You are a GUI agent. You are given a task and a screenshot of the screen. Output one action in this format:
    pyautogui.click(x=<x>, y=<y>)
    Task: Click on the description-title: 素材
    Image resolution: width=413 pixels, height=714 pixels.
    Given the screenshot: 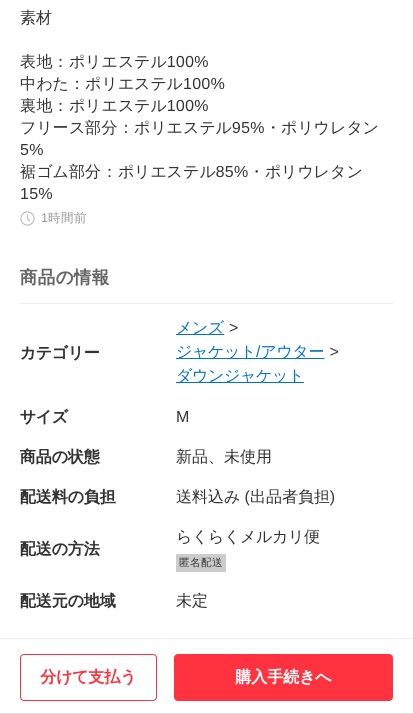 What is the action you would take?
    pyautogui.click(x=36, y=18)
    